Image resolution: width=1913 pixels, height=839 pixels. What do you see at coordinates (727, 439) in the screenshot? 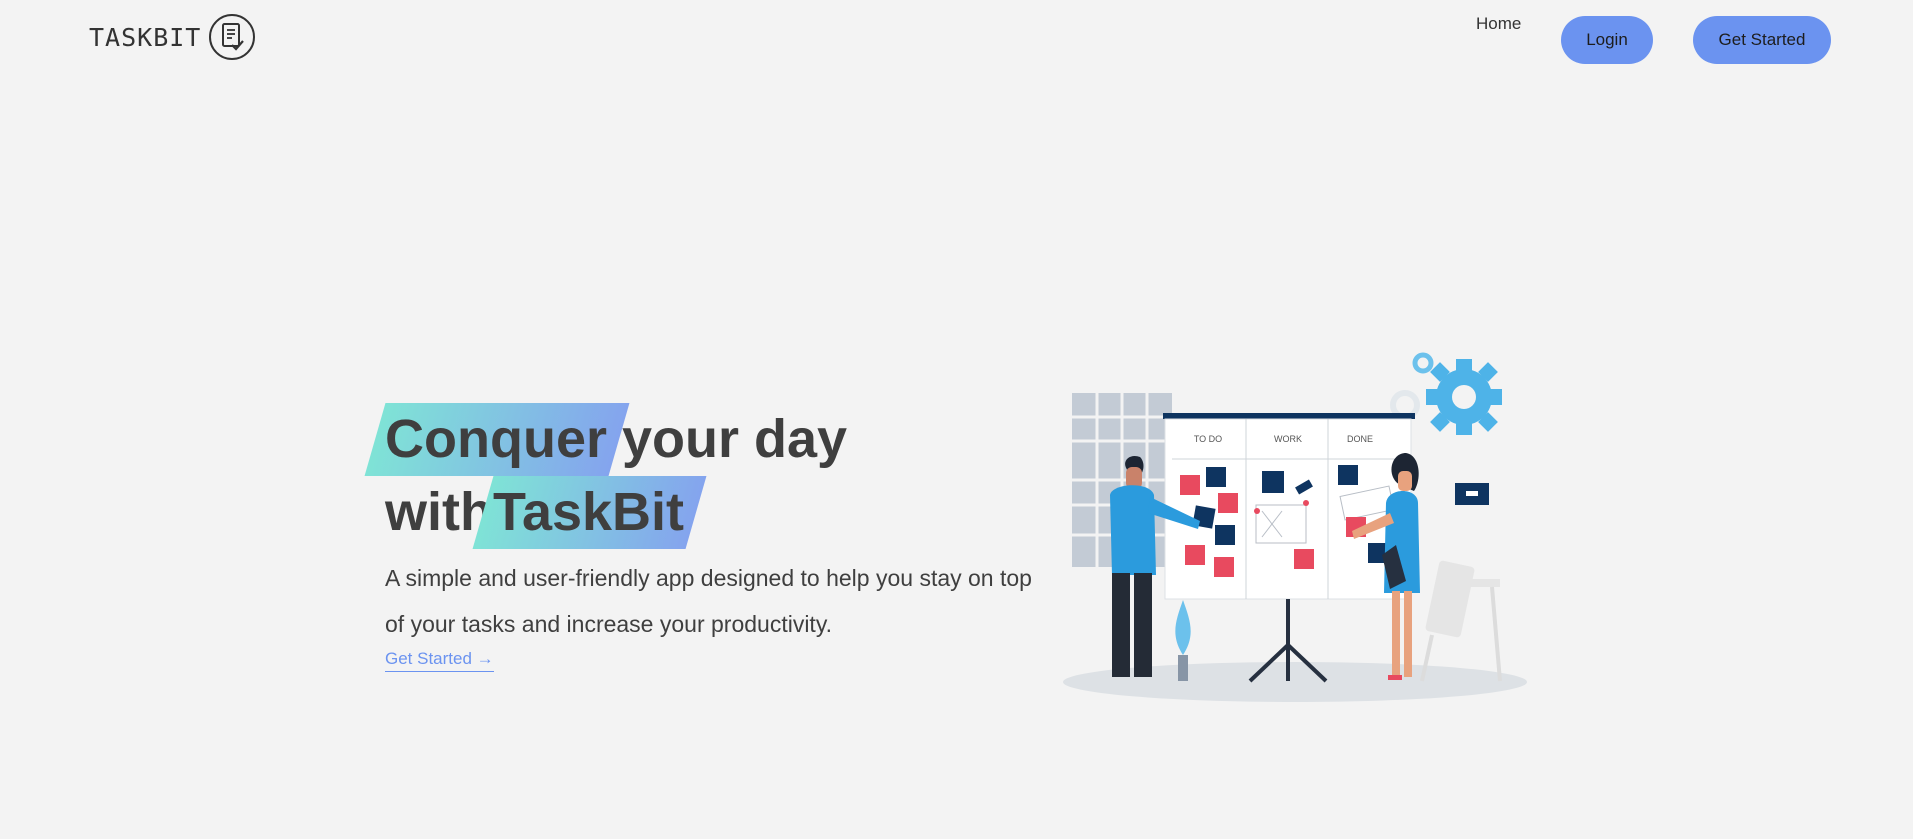
I see `headline-text-1: your day` at bounding box center [727, 439].